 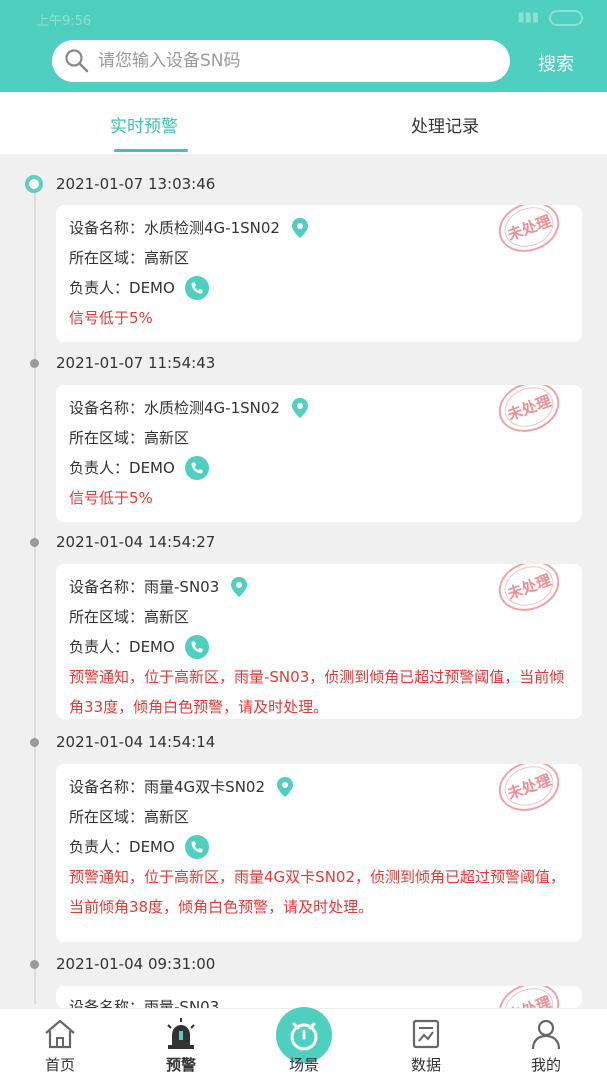 I want to click on nav-alerts: 预警, so click(x=181, y=1044).